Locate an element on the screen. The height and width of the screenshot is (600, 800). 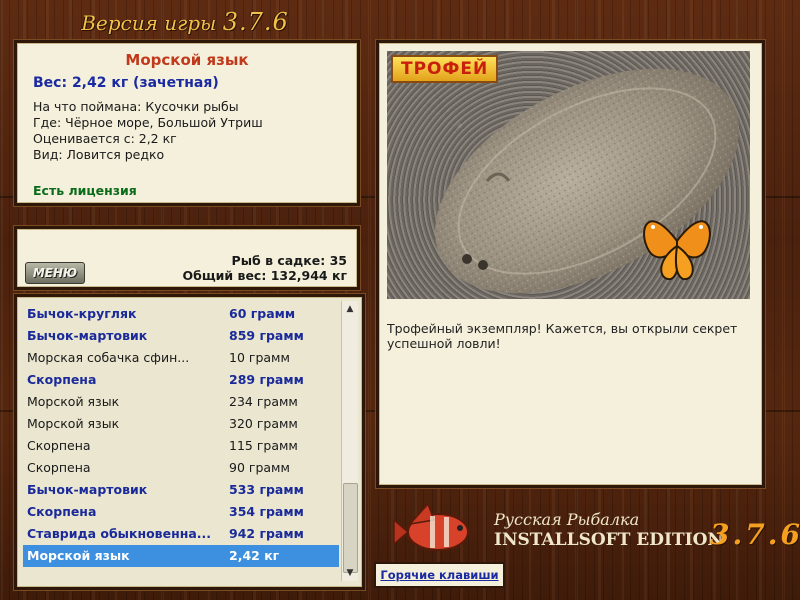
scroll-thumb is located at coordinates (350, 528).